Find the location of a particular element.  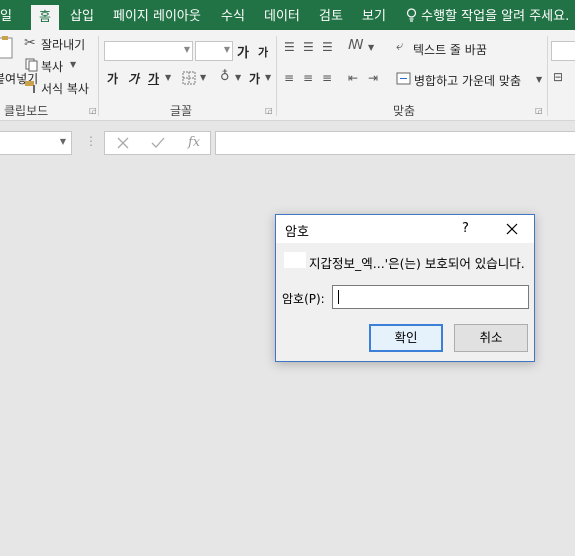

format-painter-icon is located at coordinates (30, 87).